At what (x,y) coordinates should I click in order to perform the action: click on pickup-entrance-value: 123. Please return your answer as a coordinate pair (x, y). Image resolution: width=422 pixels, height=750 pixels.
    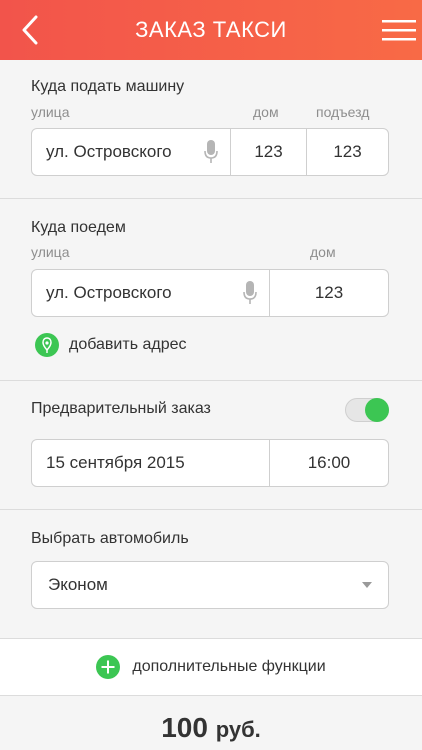
    Looking at the image, I should click on (347, 151).